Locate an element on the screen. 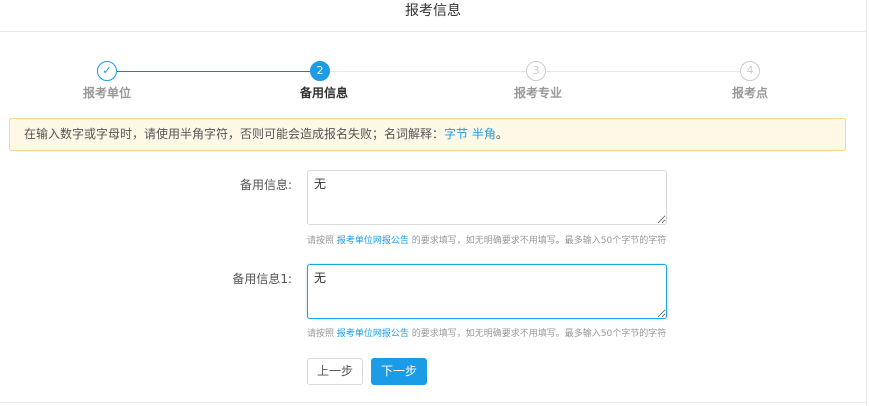 The image size is (869, 406). step-2-label: 备用信息 is located at coordinates (323, 93).